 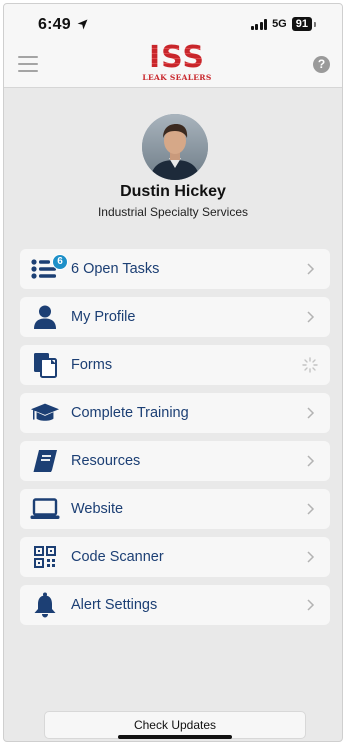 I want to click on book-icon, so click(x=45, y=461).